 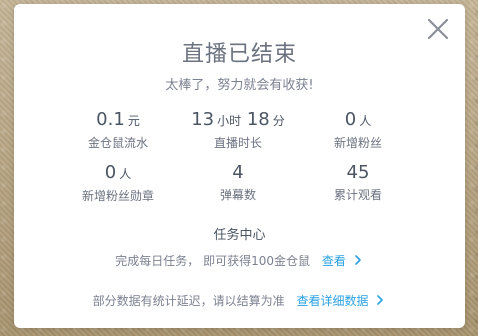 What do you see at coordinates (213, 261) in the screenshot?
I see `task-center-desc: 完成每日任务， 即可获得100金仓鼠` at bounding box center [213, 261].